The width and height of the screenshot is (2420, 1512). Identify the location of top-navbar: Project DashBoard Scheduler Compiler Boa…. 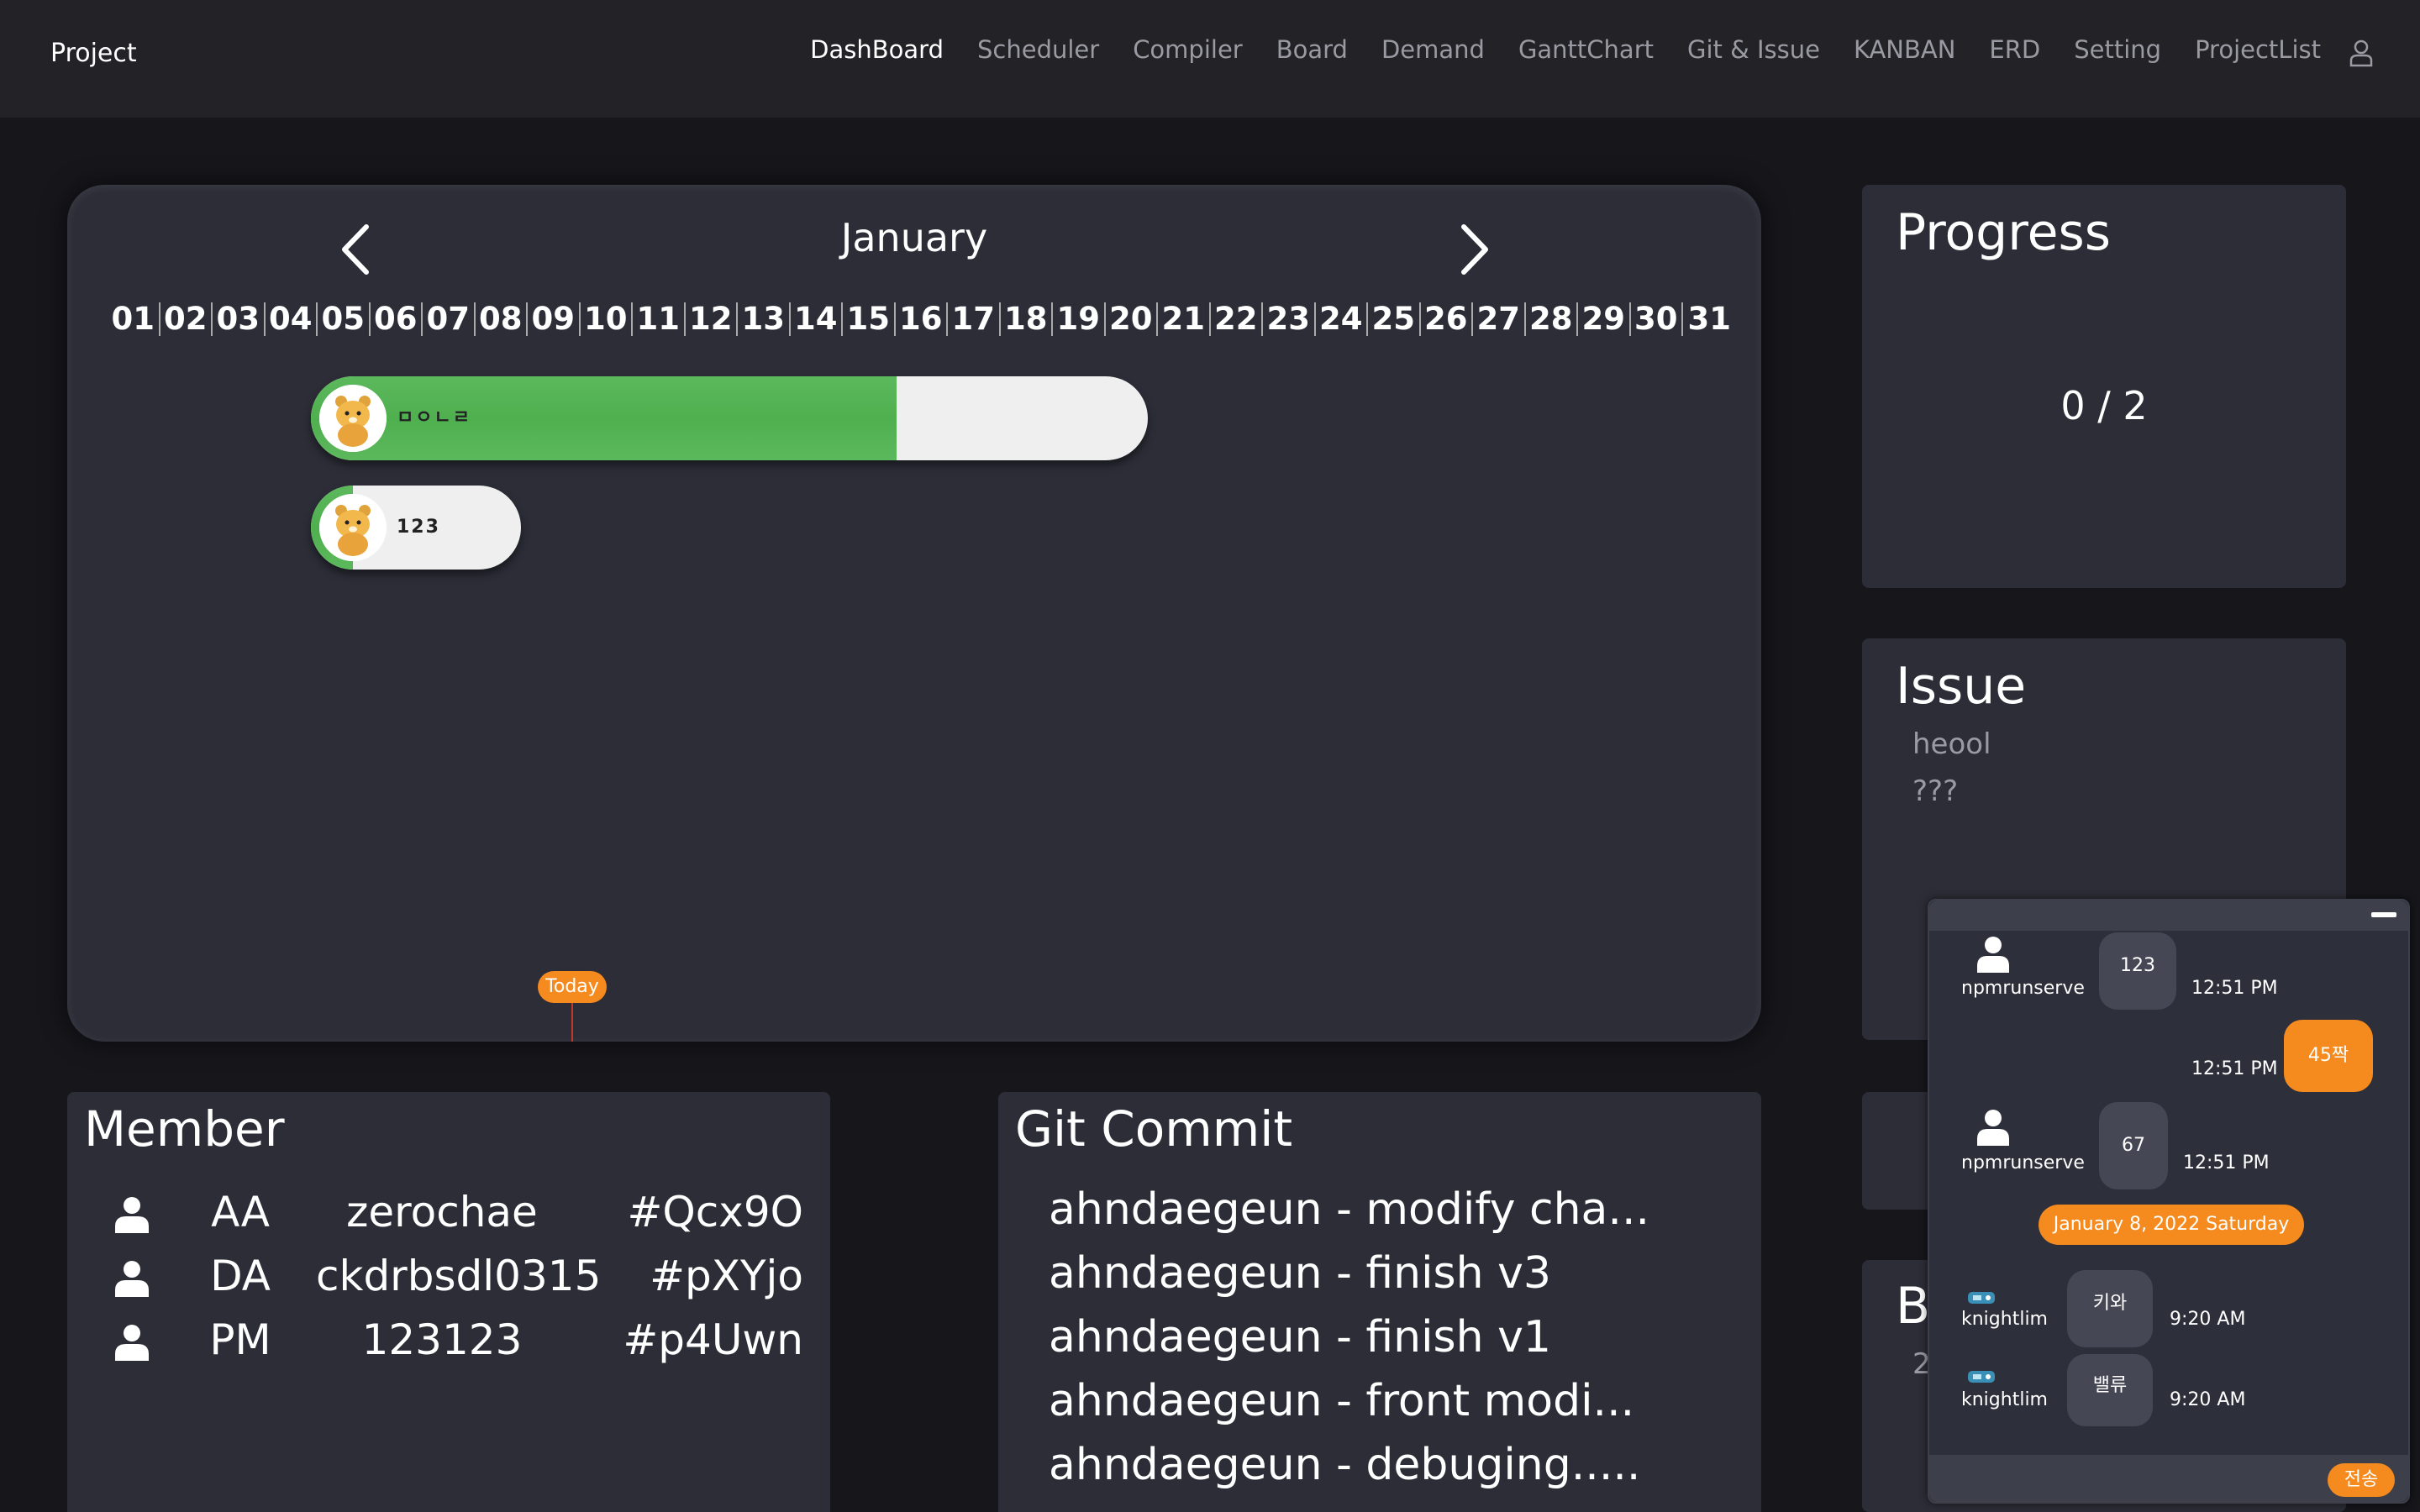
(1210, 59).